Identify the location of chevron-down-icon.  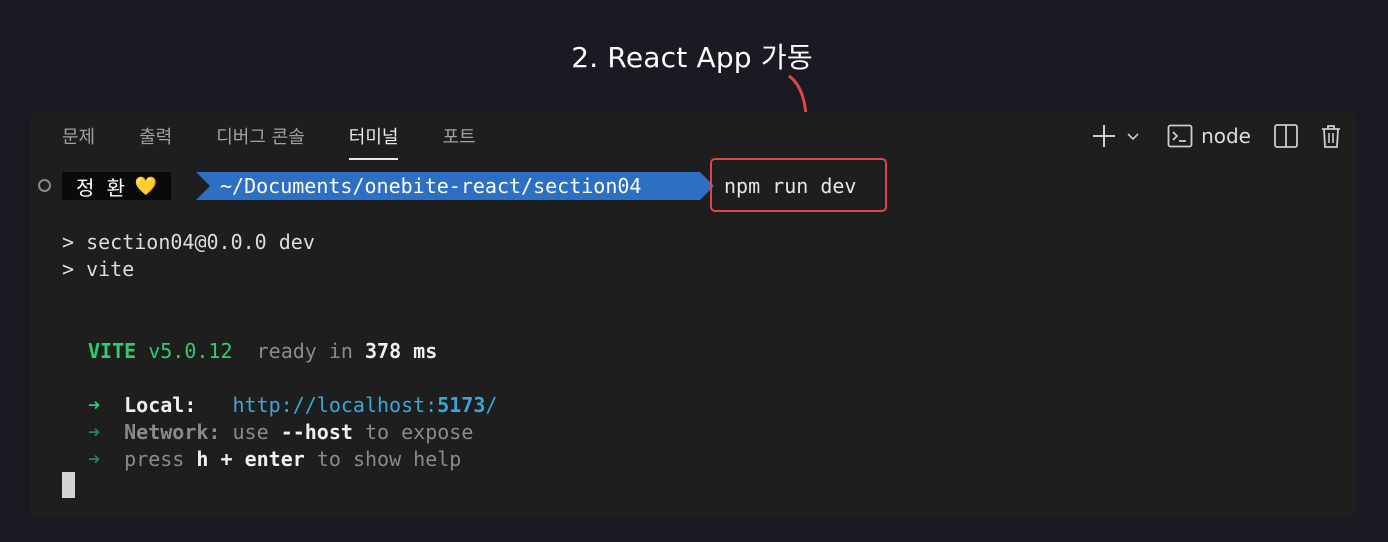
(1133, 137).